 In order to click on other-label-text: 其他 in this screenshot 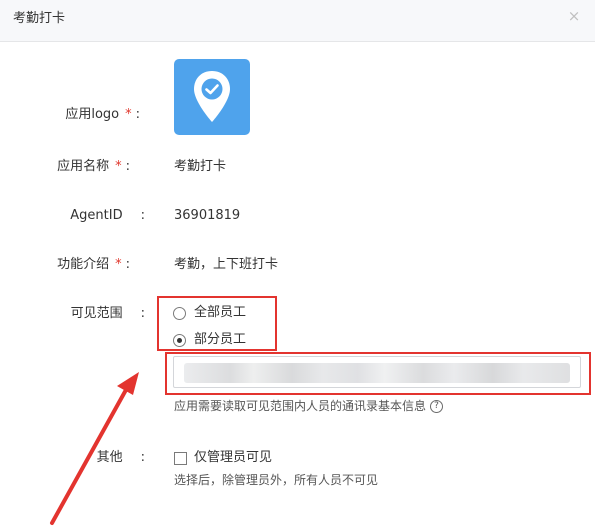, I will do `click(109, 457)`.